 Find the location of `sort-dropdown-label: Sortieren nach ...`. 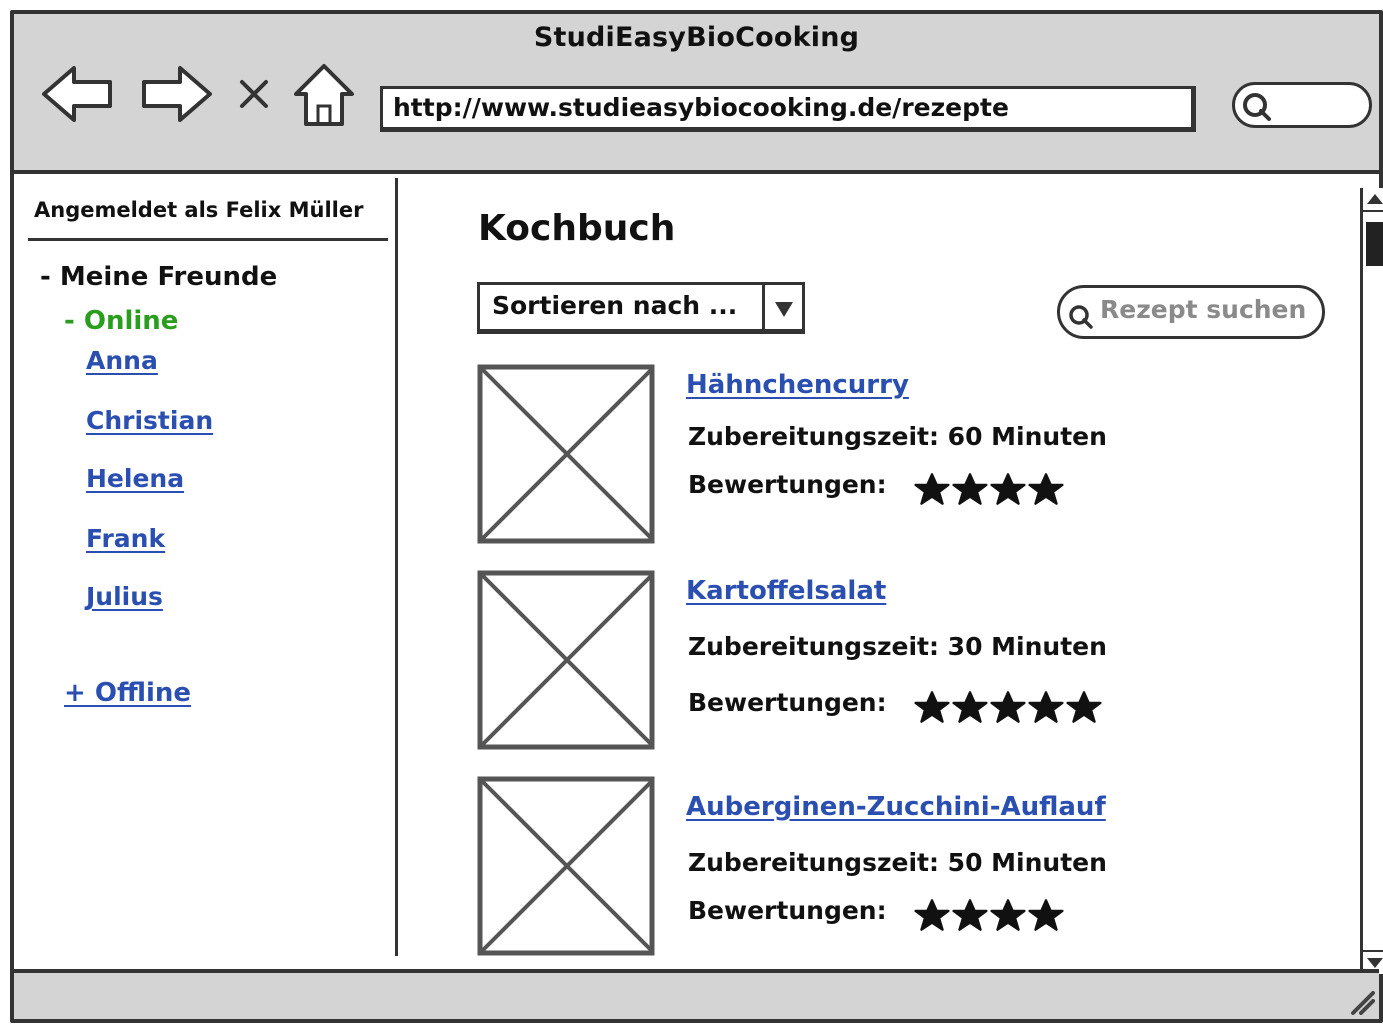

sort-dropdown-label: Sortieren nach ... is located at coordinates (615, 305).